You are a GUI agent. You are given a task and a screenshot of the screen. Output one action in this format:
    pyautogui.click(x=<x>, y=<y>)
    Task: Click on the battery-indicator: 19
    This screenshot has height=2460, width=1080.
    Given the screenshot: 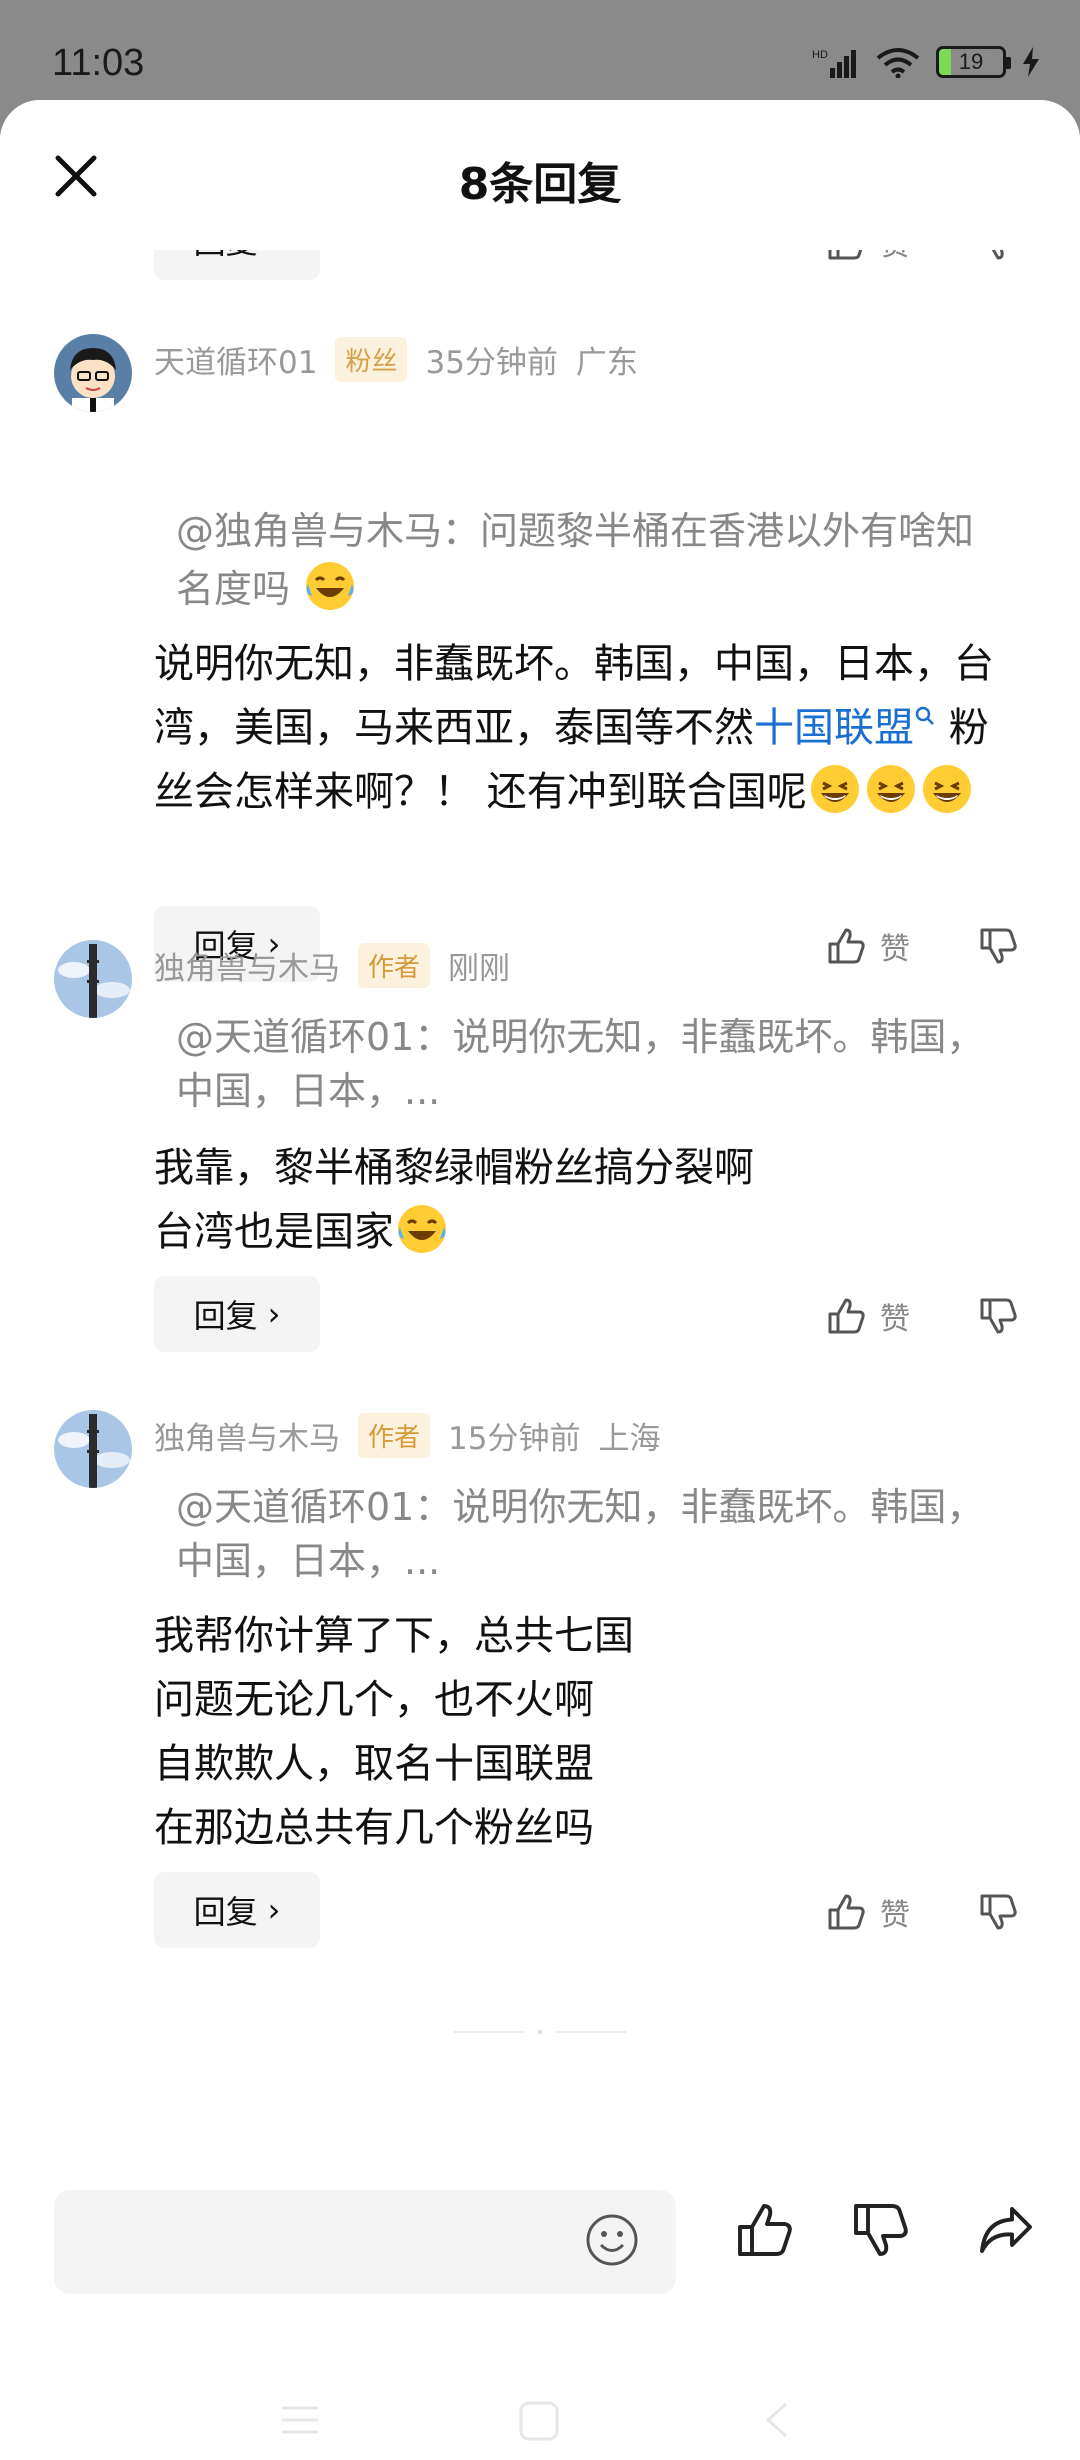 What is the action you would take?
    pyautogui.click(x=973, y=62)
    